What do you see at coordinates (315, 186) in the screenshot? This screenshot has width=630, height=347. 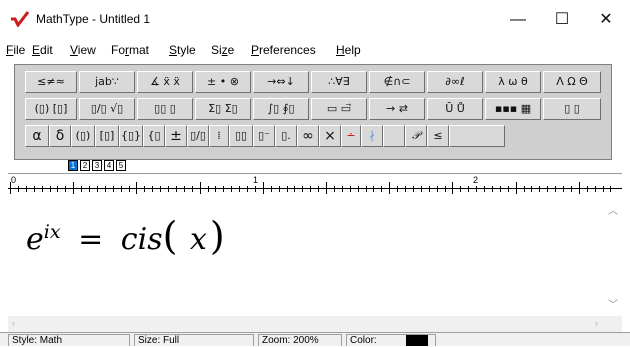 I see `ruler: 0 1 2` at bounding box center [315, 186].